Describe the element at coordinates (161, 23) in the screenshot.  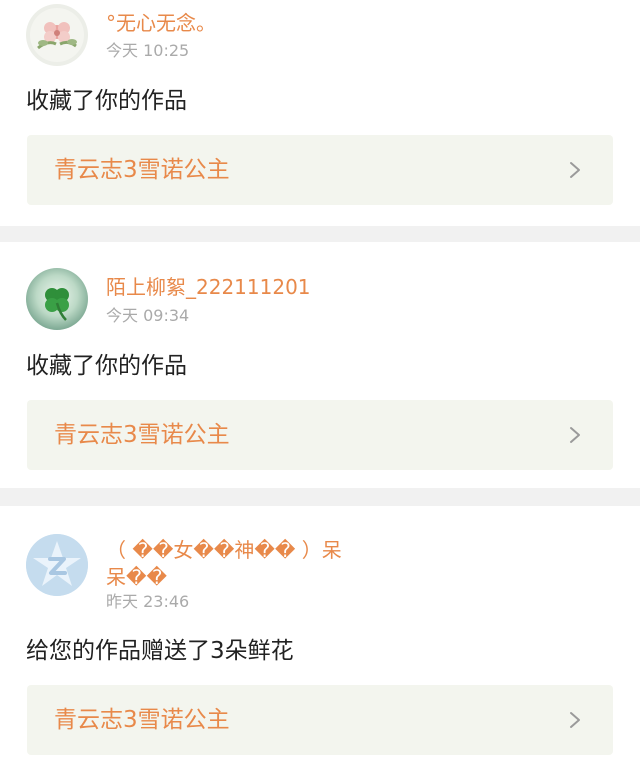
I see `username-link: °无心无念。` at that location.